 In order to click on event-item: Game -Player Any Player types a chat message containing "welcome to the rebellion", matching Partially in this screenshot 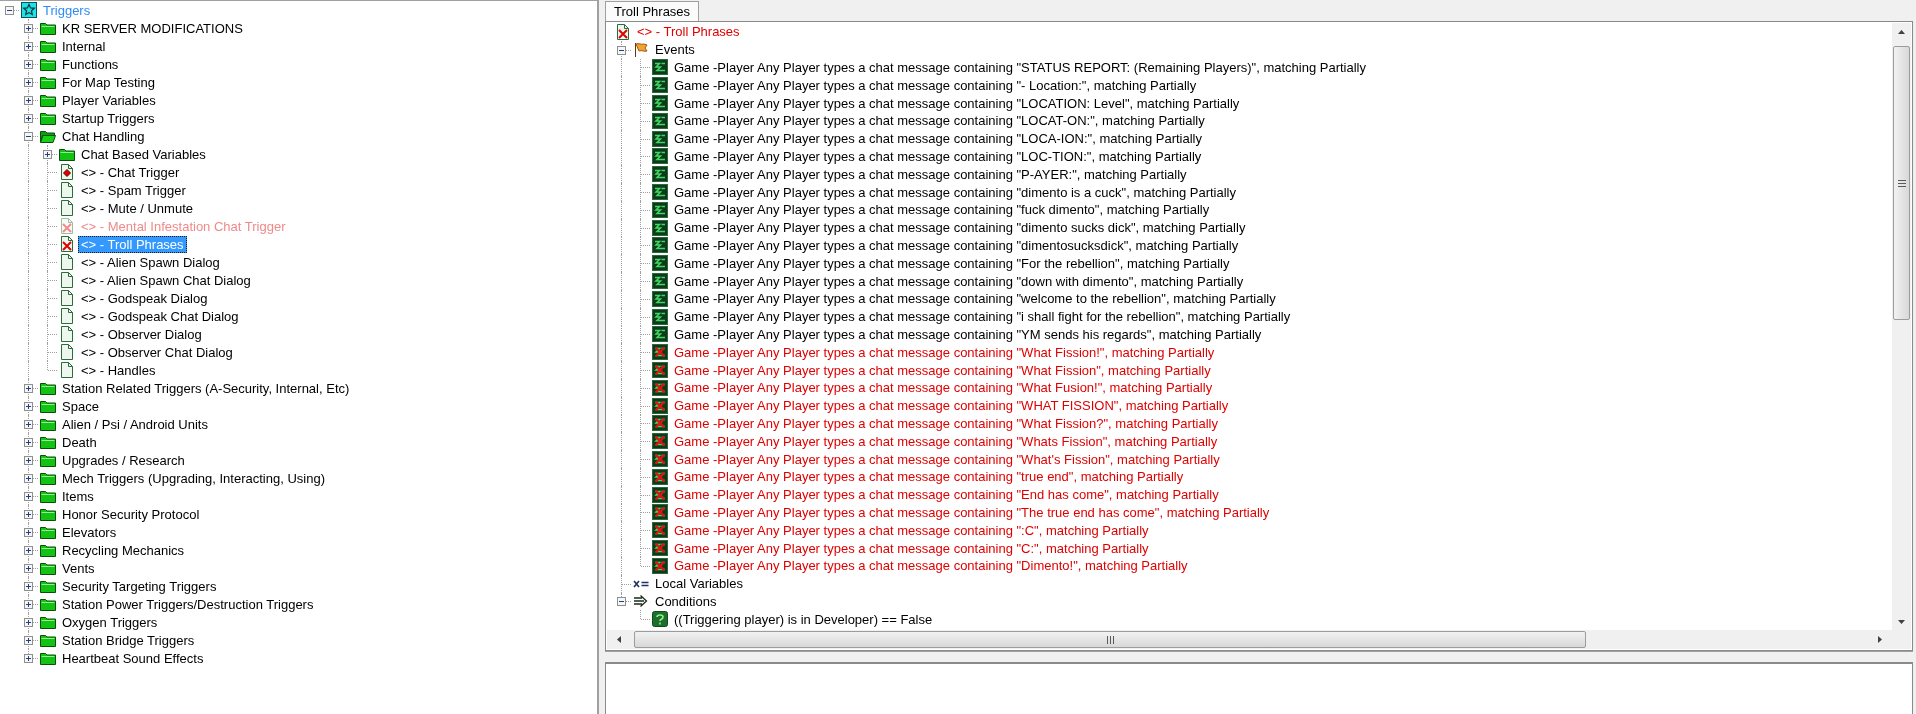, I will do `click(975, 299)`.